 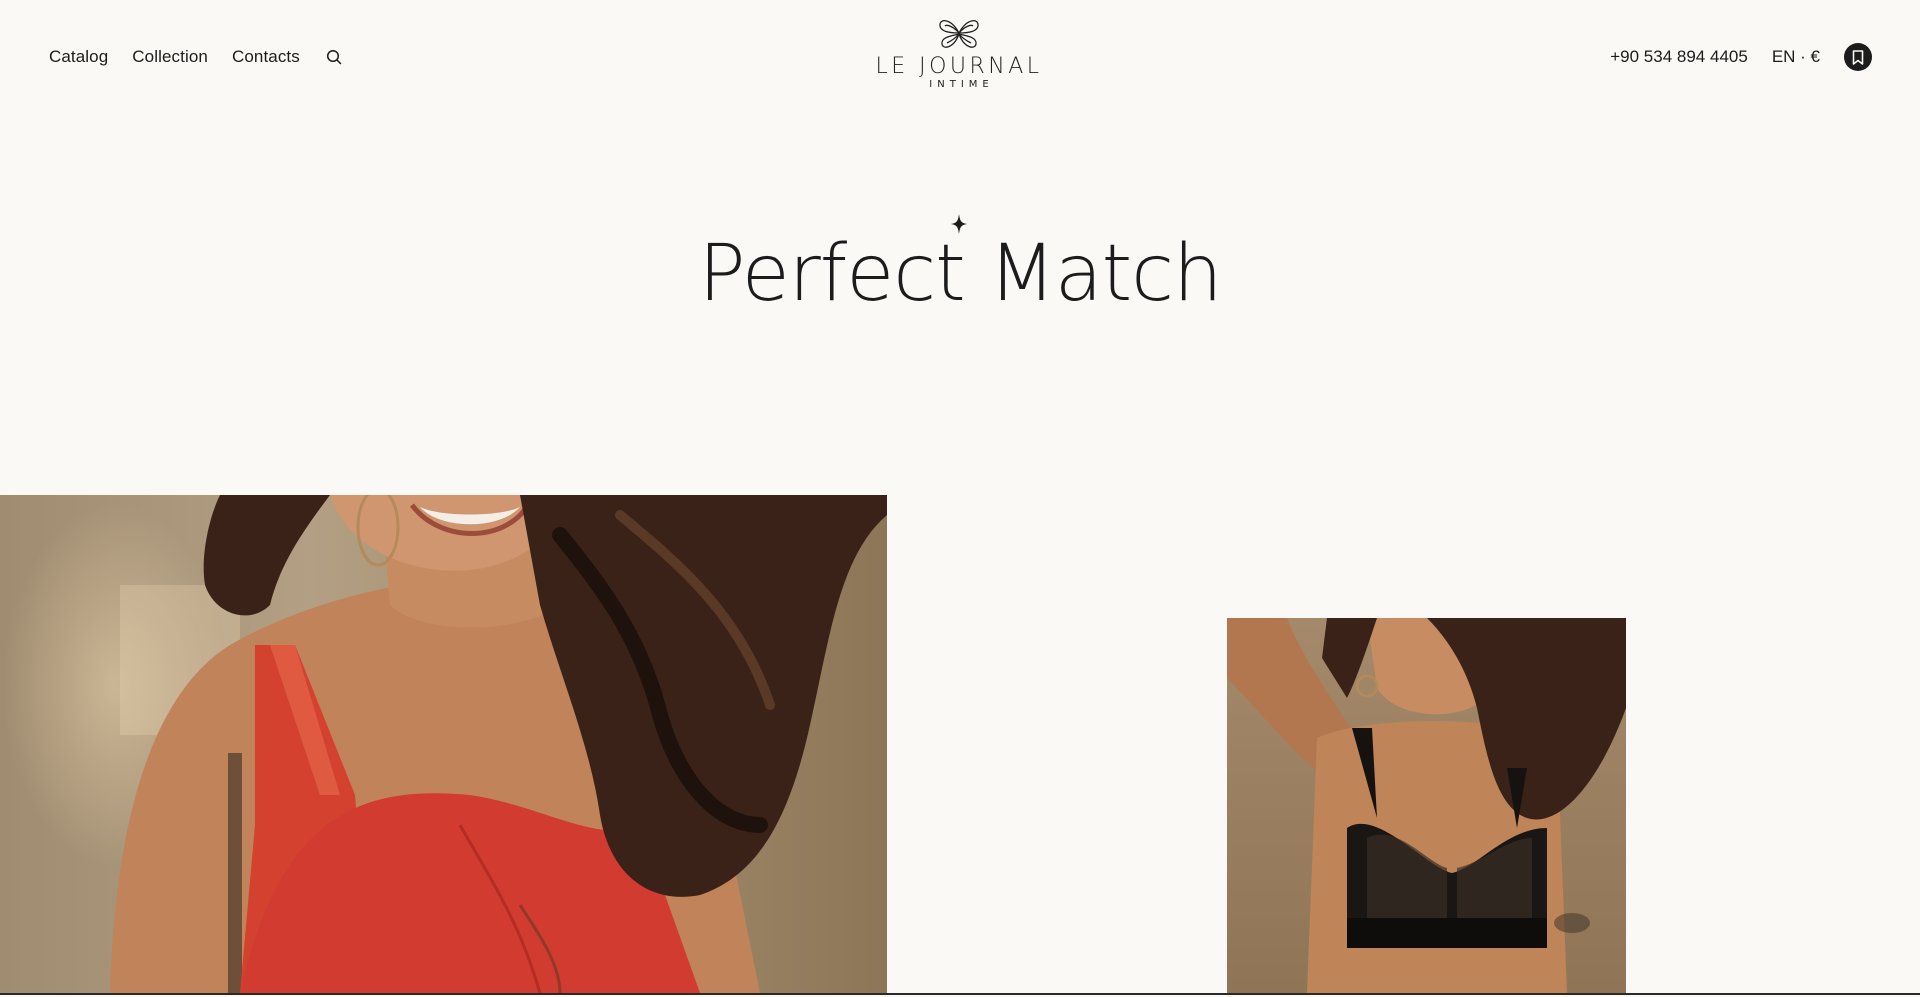 What do you see at coordinates (1679, 57) in the screenshot?
I see `phone-link: +90 534 894 4405` at bounding box center [1679, 57].